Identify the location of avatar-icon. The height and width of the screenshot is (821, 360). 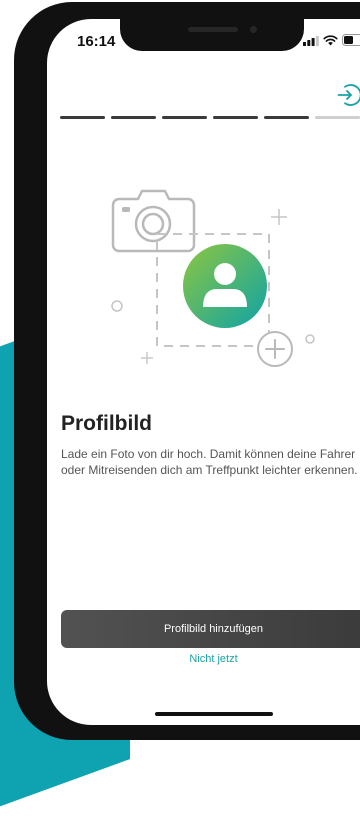
(225, 286).